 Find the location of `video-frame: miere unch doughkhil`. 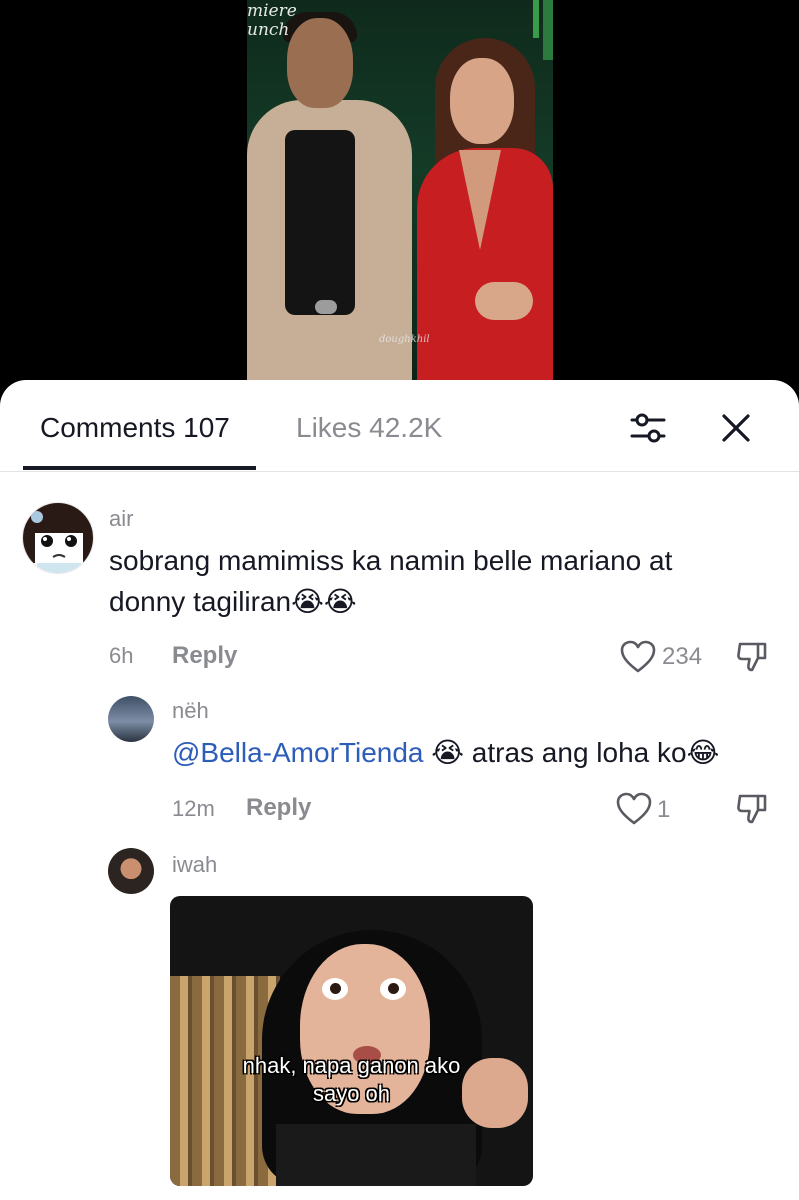

video-frame: miere unch doughkhil is located at coordinates (400, 190).